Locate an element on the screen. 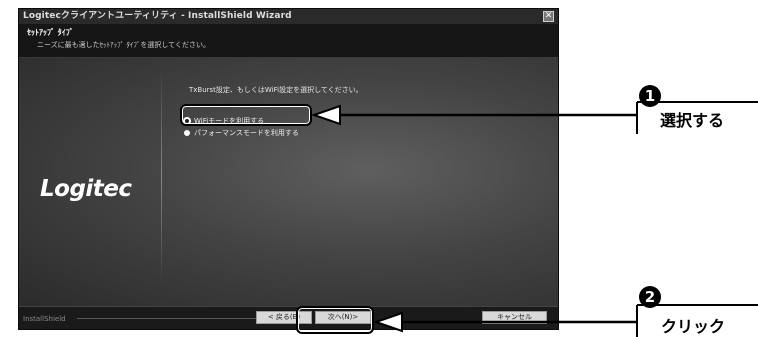 The width and height of the screenshot is (758, 337). callout-label-select: 選択する is located at coordinates (692, 120).